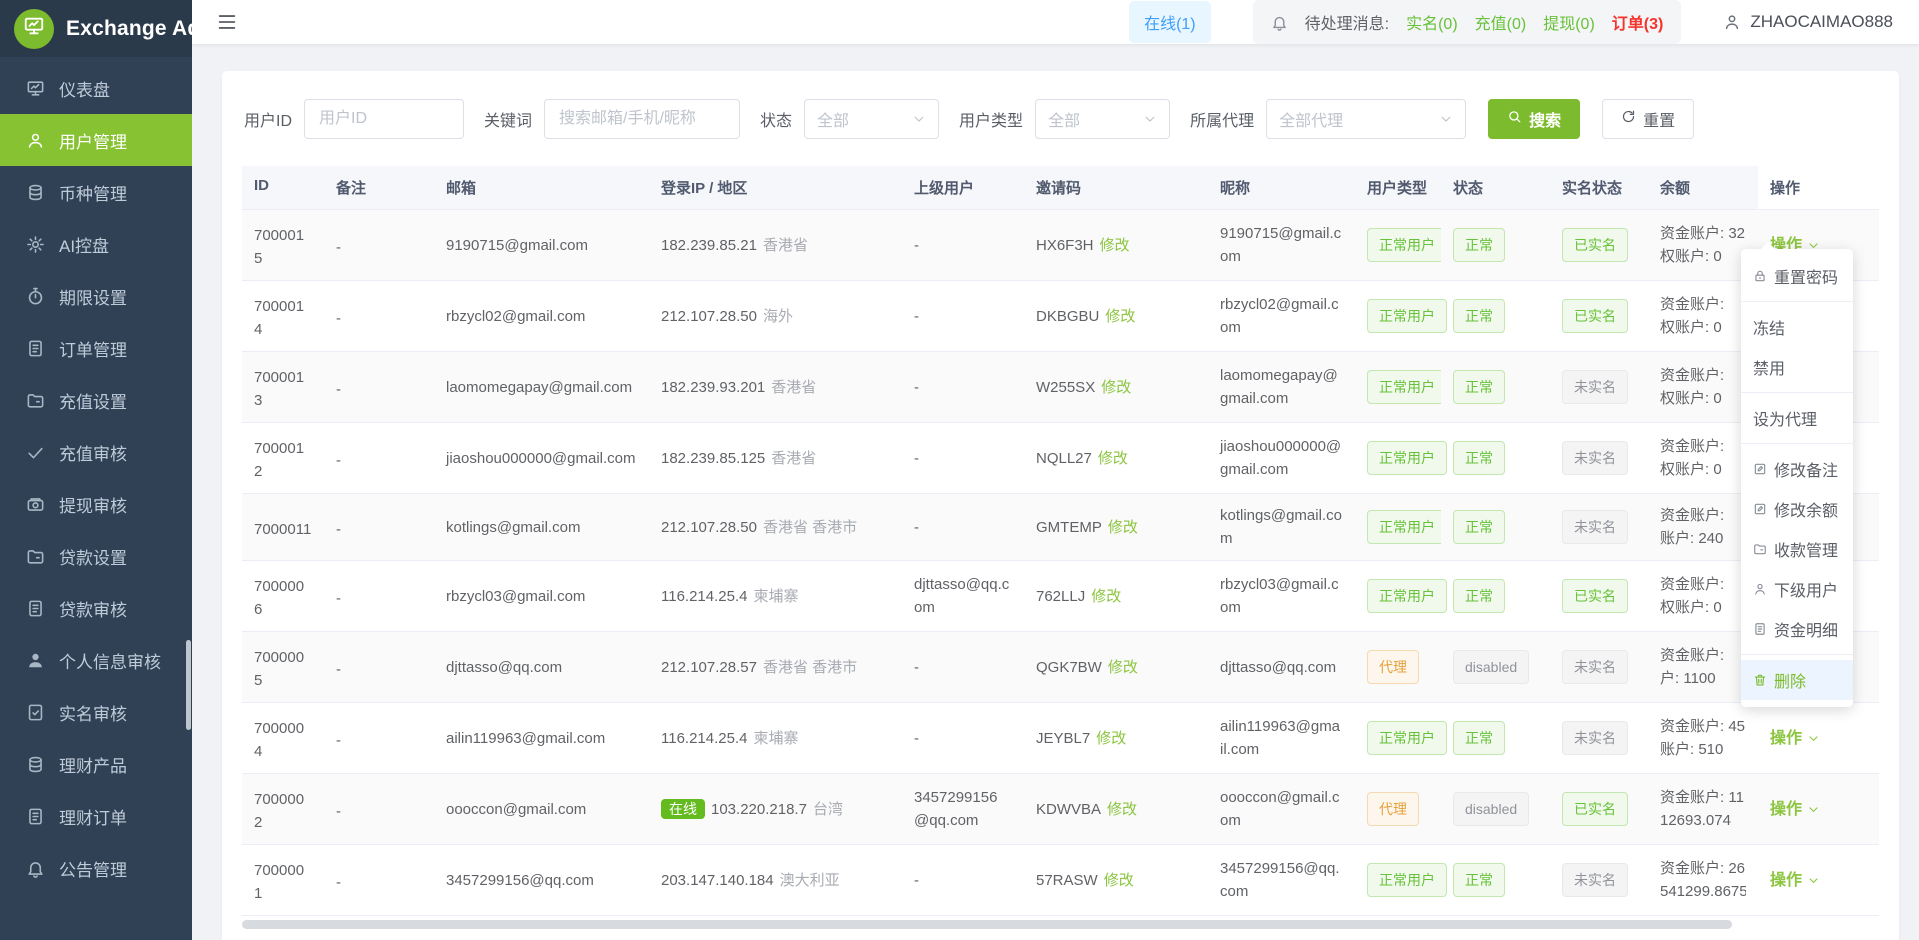 The height and width of the screenshot is (940, 1919). Describe the element at coordinates (1797, 629) in the screenshot. I see `menu-item: 资金明细` at that location.